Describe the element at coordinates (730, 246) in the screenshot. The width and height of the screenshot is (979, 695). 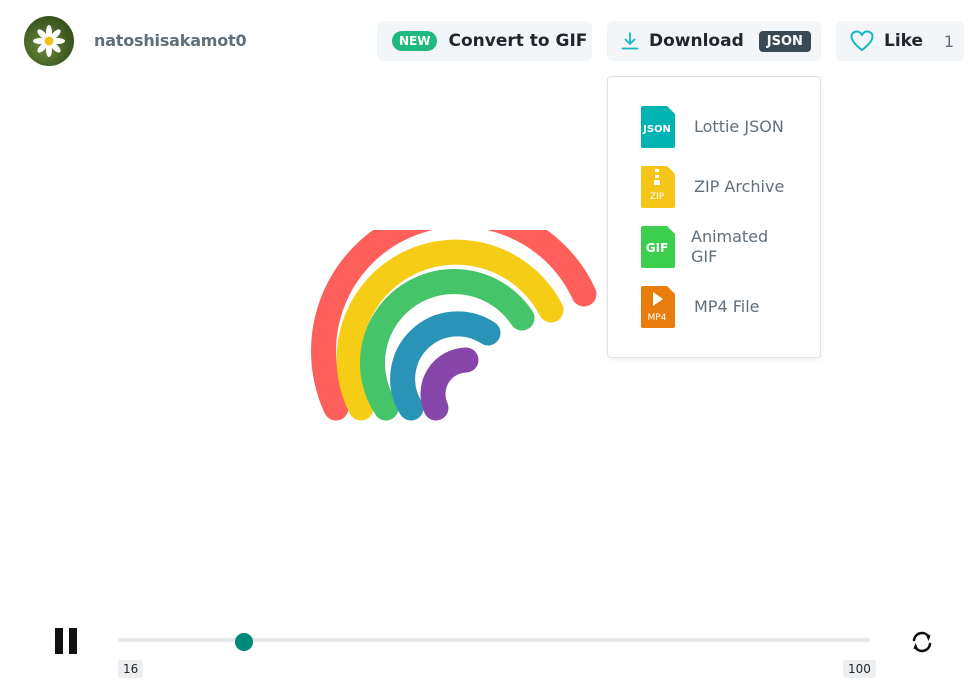
I see `menu-label-animated-gif: Animated GIF` at that location.